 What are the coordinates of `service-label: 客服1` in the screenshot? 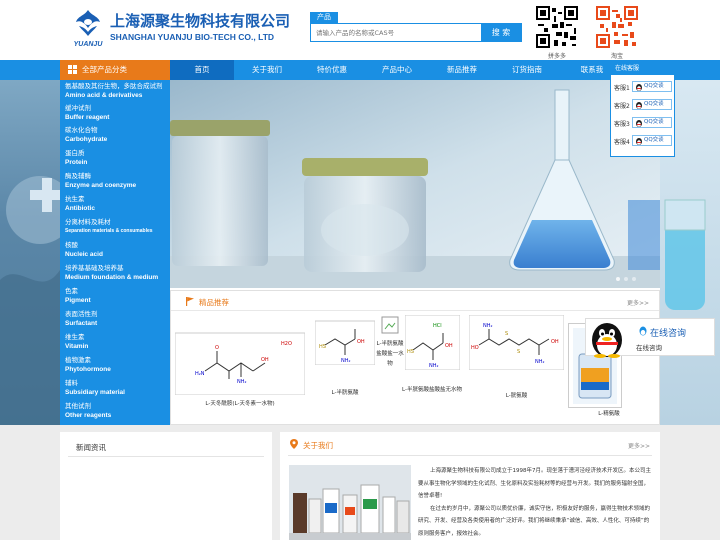 It's located at (622, 88).